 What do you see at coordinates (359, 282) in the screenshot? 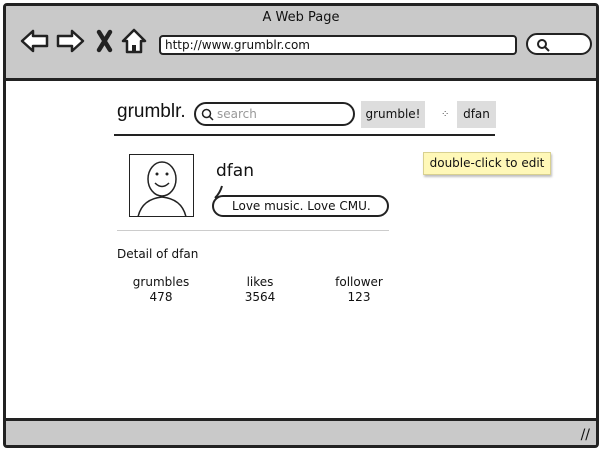
I see `stat-label: follower` at bounding box center [359, 282].